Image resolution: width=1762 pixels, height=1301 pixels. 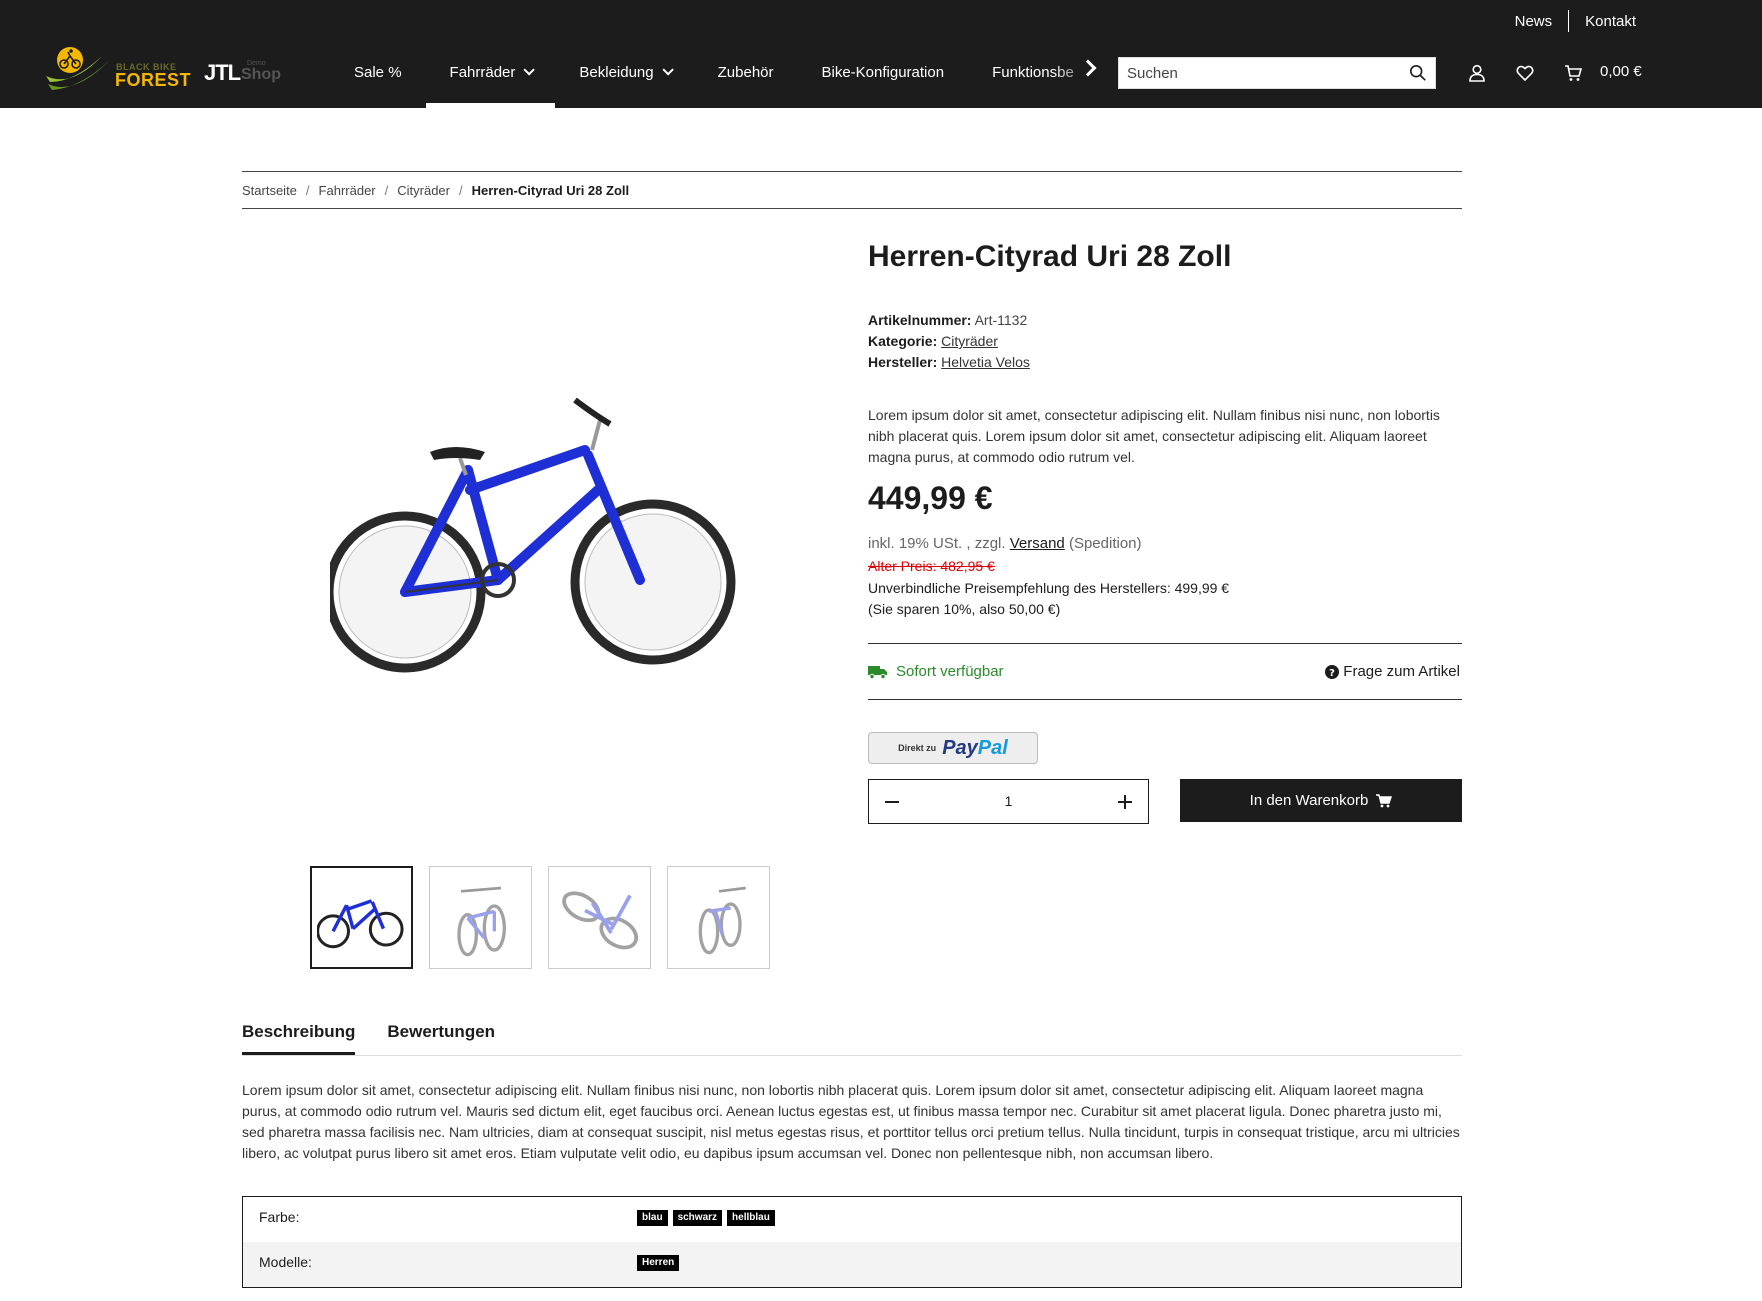 I want to click on attribute-chip: hellblau, so click(x=751, y=1218).